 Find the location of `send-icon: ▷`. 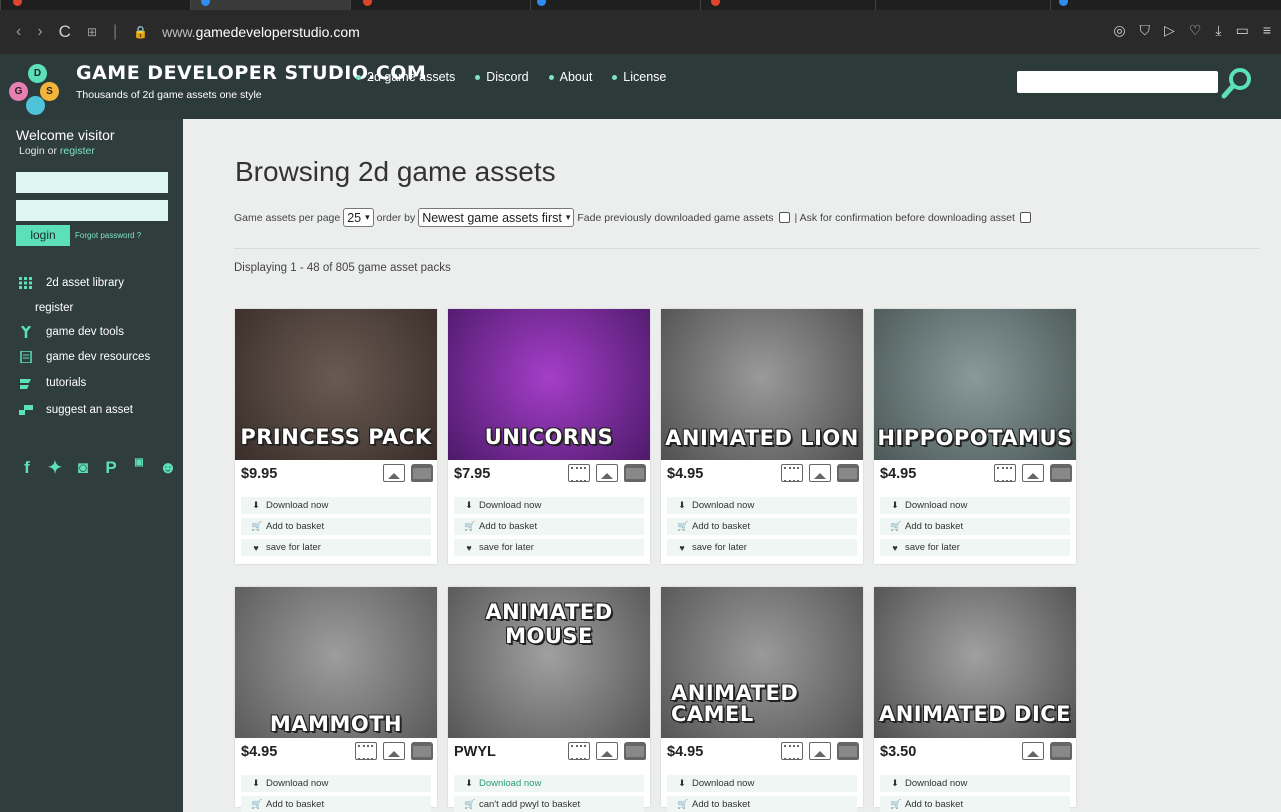

send-icon: ▷ is located at coordinates (1169, 30).